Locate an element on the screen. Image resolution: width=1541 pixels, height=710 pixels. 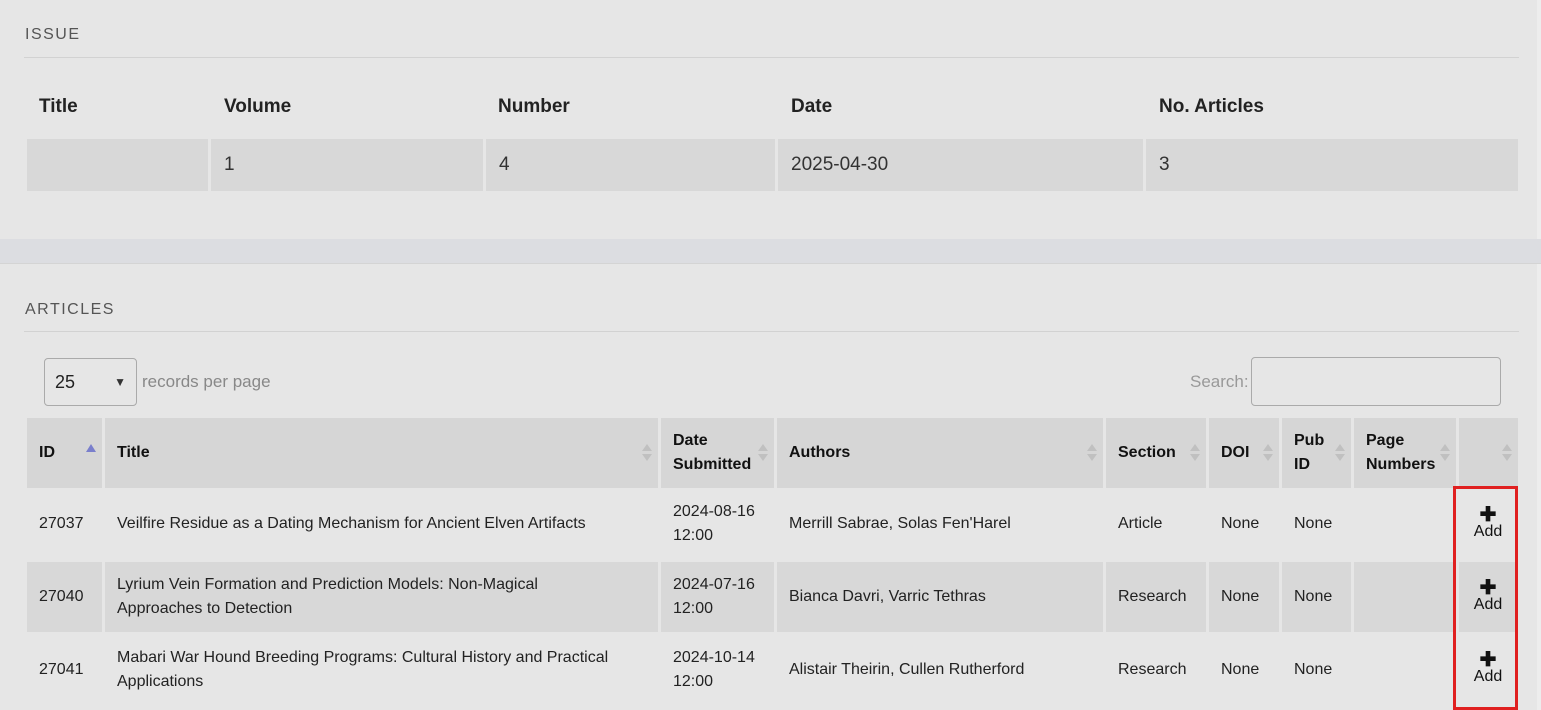
sort-ascending-icon is located at coordinates (91, 448).